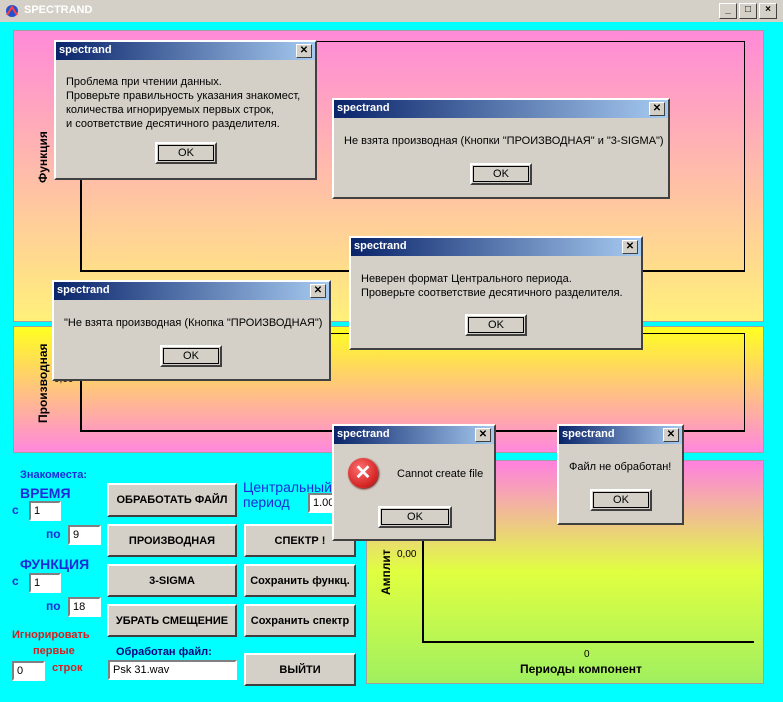 The image size is (783, 702). I want to click on dialog-message: Cannot create file, so click(440, 474).